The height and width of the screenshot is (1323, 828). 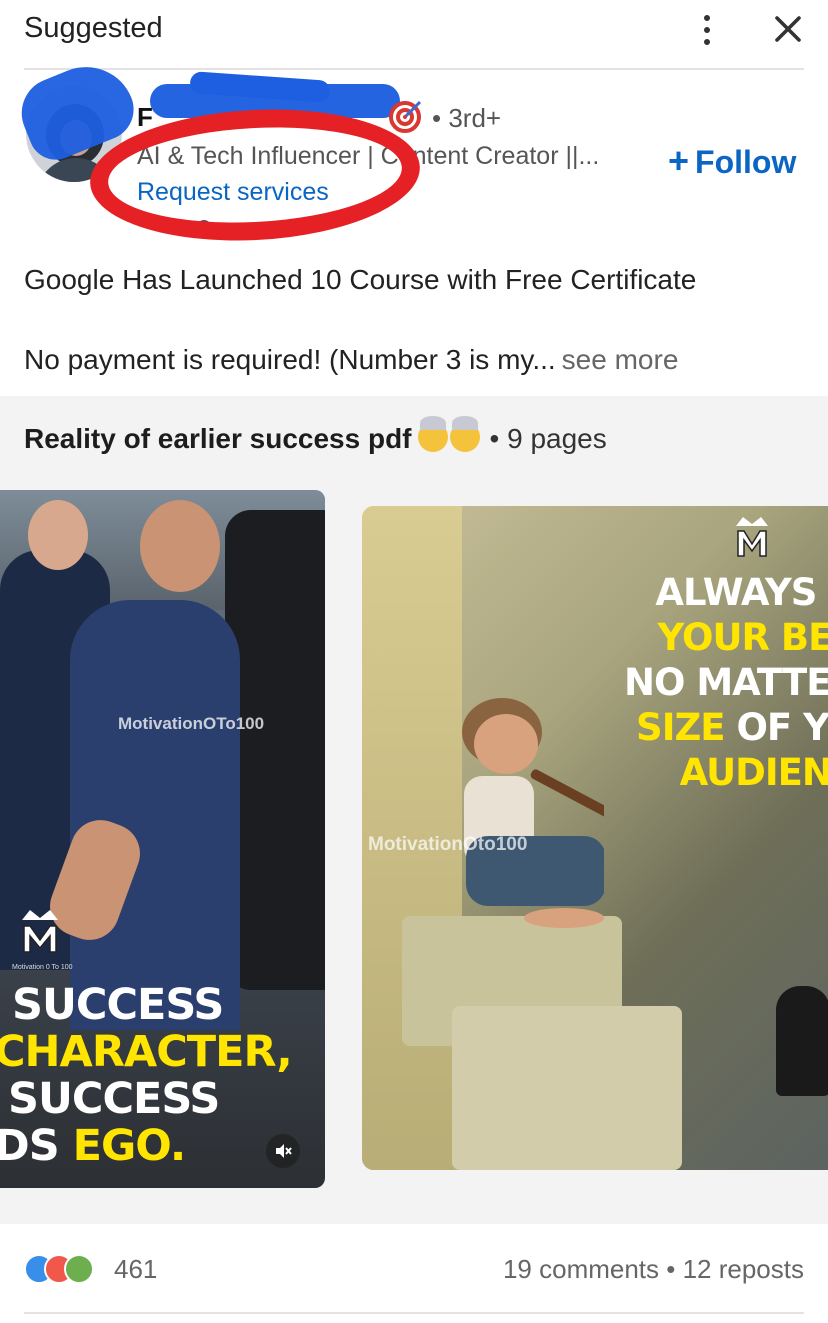 I want to click on quote-line: EGO., so click(x=129, y=1146).